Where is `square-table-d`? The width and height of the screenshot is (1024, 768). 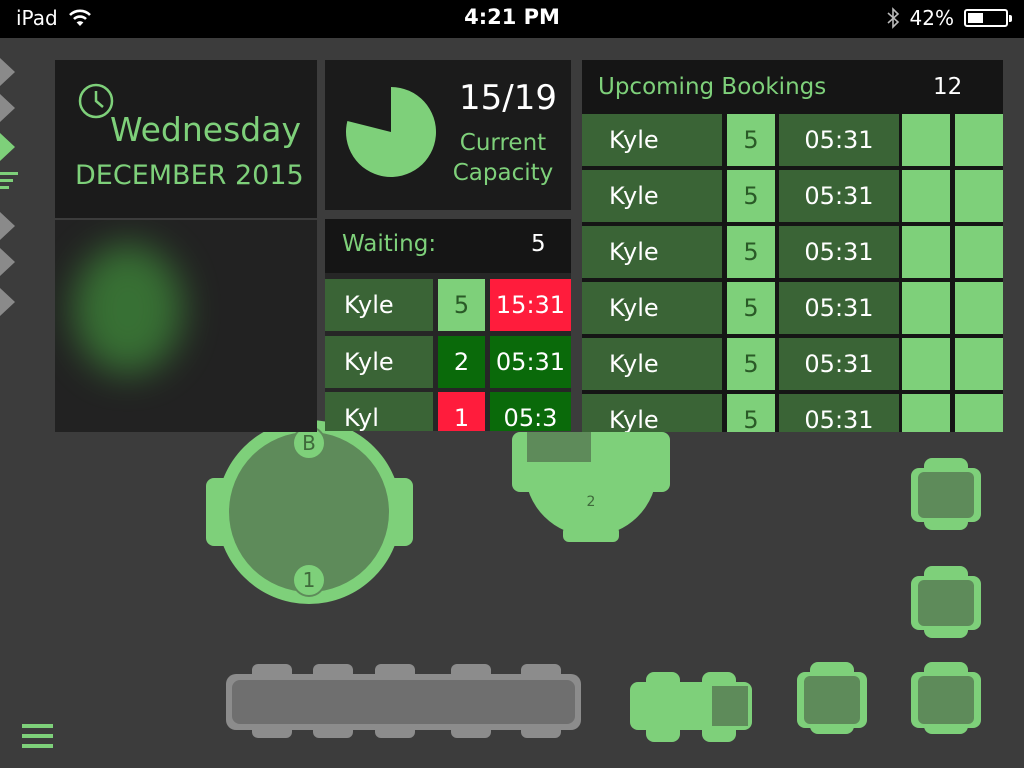
square-table-d is located at coordinates (946, 698).